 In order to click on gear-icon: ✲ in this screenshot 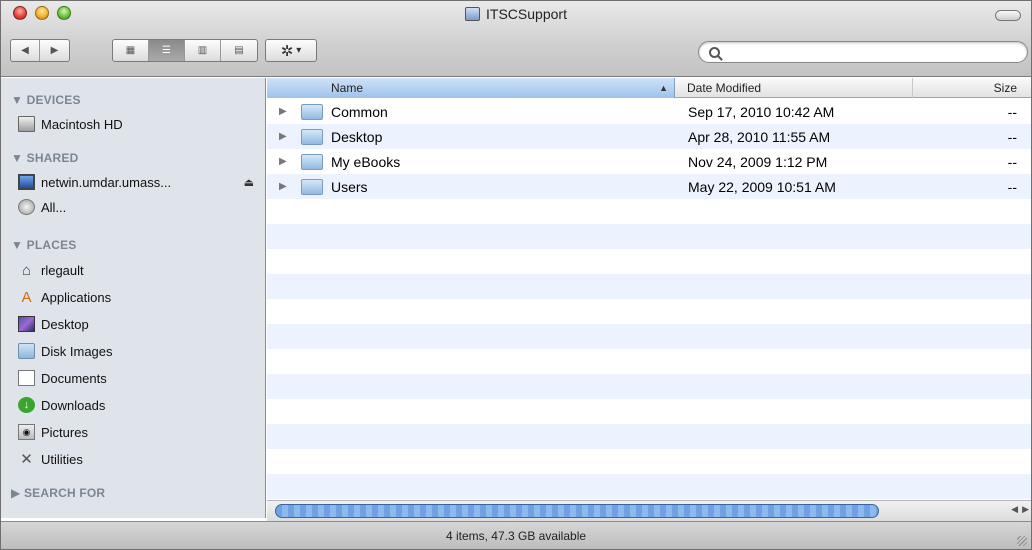, I will do `click(287, 51)`.